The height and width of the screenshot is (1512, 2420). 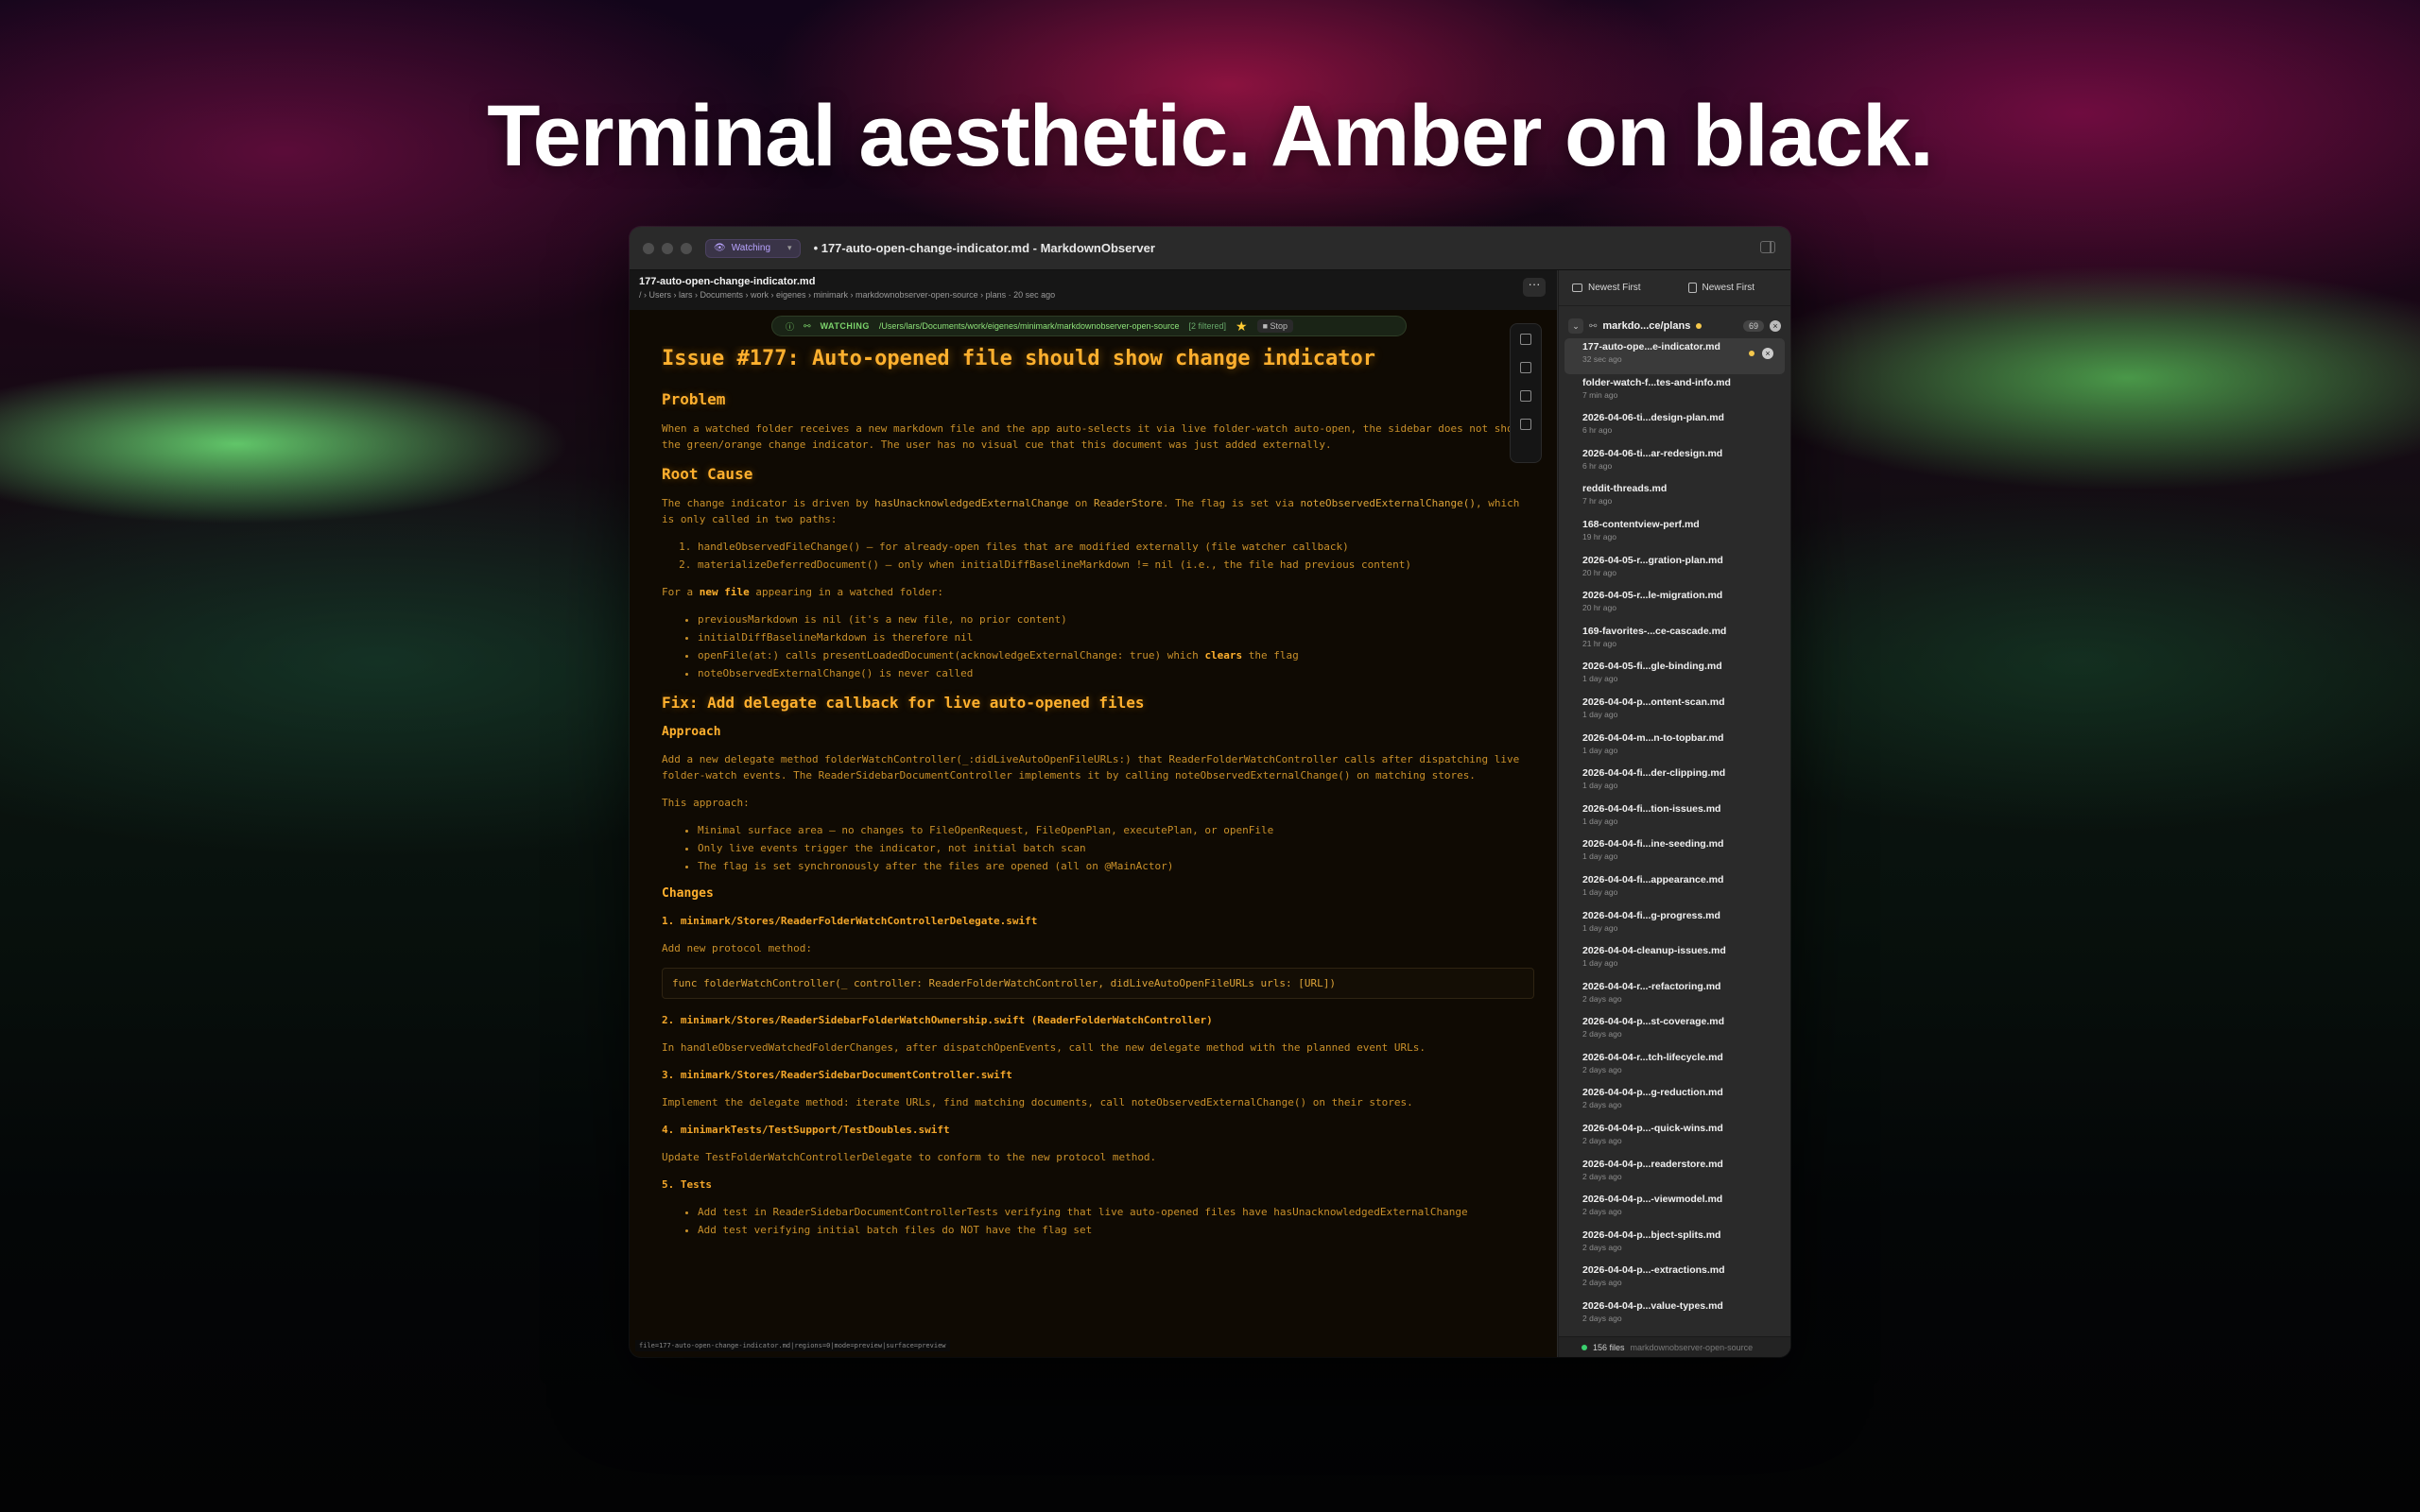 What do you see at coordinates (1534, 287) in the screenshot?
I see `more-options-button: ···` at bounding box center [1534, 287].